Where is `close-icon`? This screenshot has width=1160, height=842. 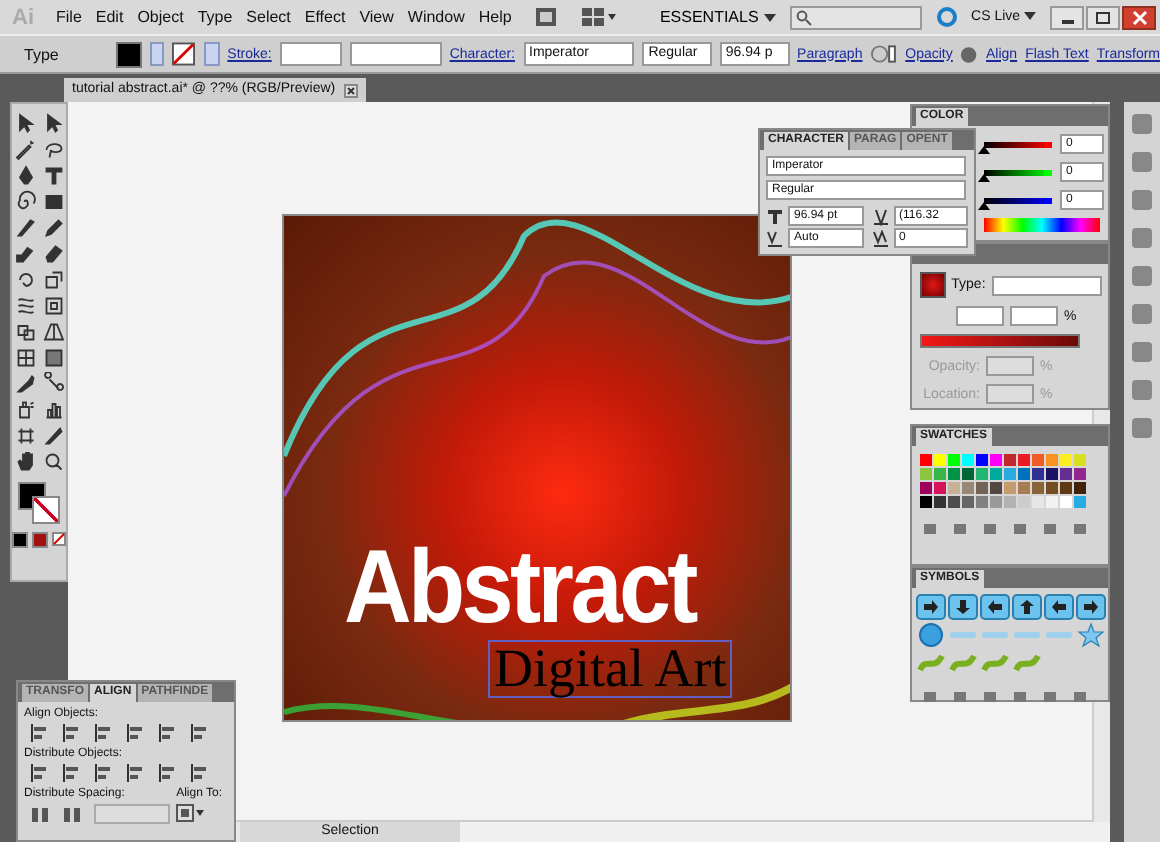 close-icon is located at coordinates (350, 90).